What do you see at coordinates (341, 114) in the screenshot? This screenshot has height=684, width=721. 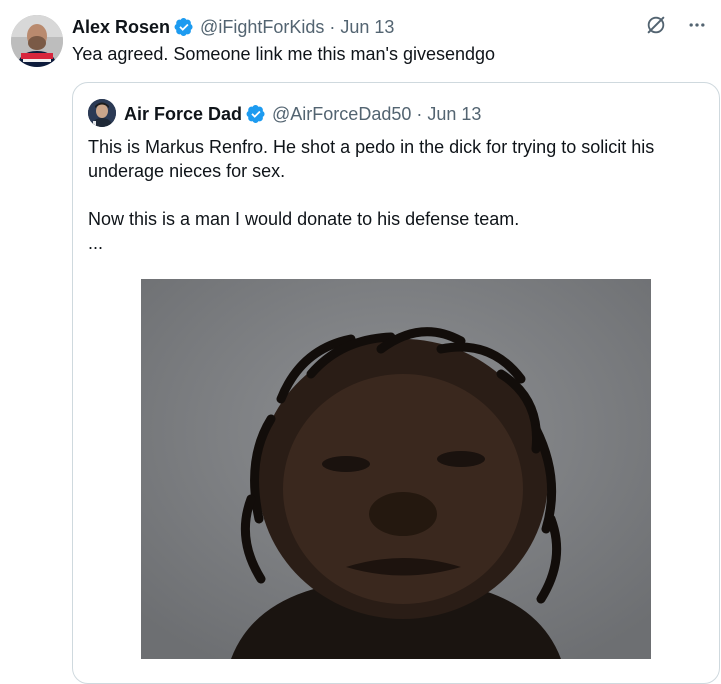 I see `quoted-author-handle: @AirForceDad50` at bounding box center [341, 114].